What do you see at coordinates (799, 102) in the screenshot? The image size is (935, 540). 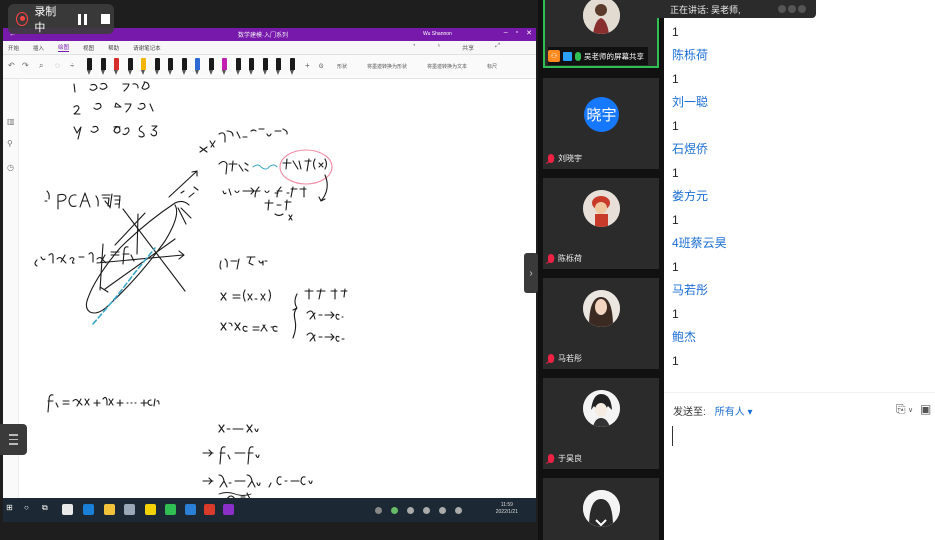 I see `chat-sender: 刘一聪` at bounding box center [799, 102].